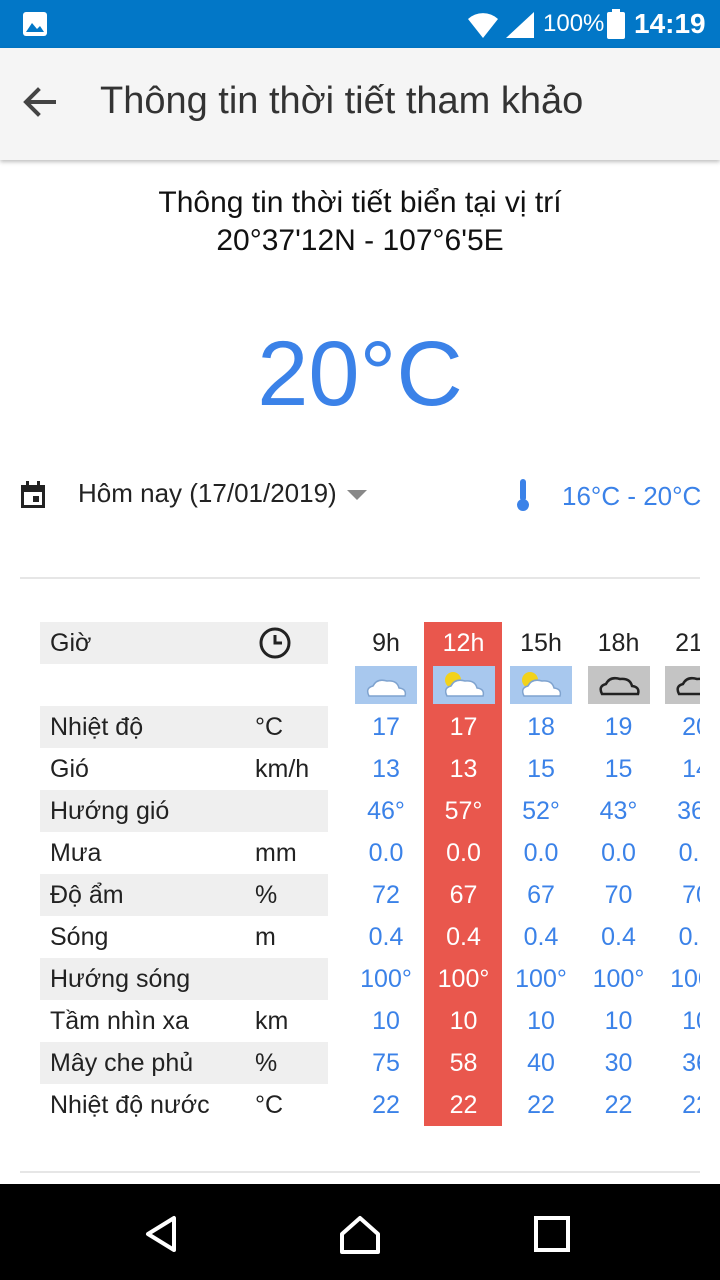 The width and height of the screenshot is (720, 1280). Describe the element at coordinates (342, 101) in the screenshot. I see `page-title: Thông tin thời tiết tham khảo` at that location.